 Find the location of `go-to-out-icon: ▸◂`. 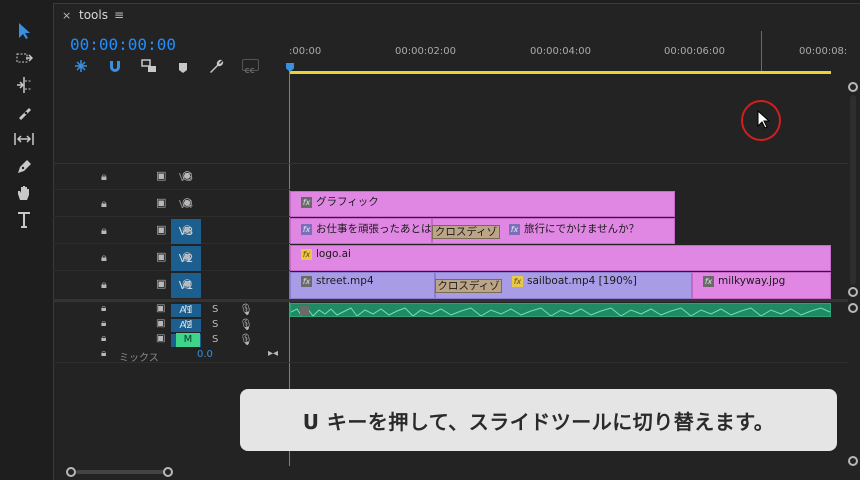

go-to-out-icon: ▸◂ is located at coordinates (273, 353).